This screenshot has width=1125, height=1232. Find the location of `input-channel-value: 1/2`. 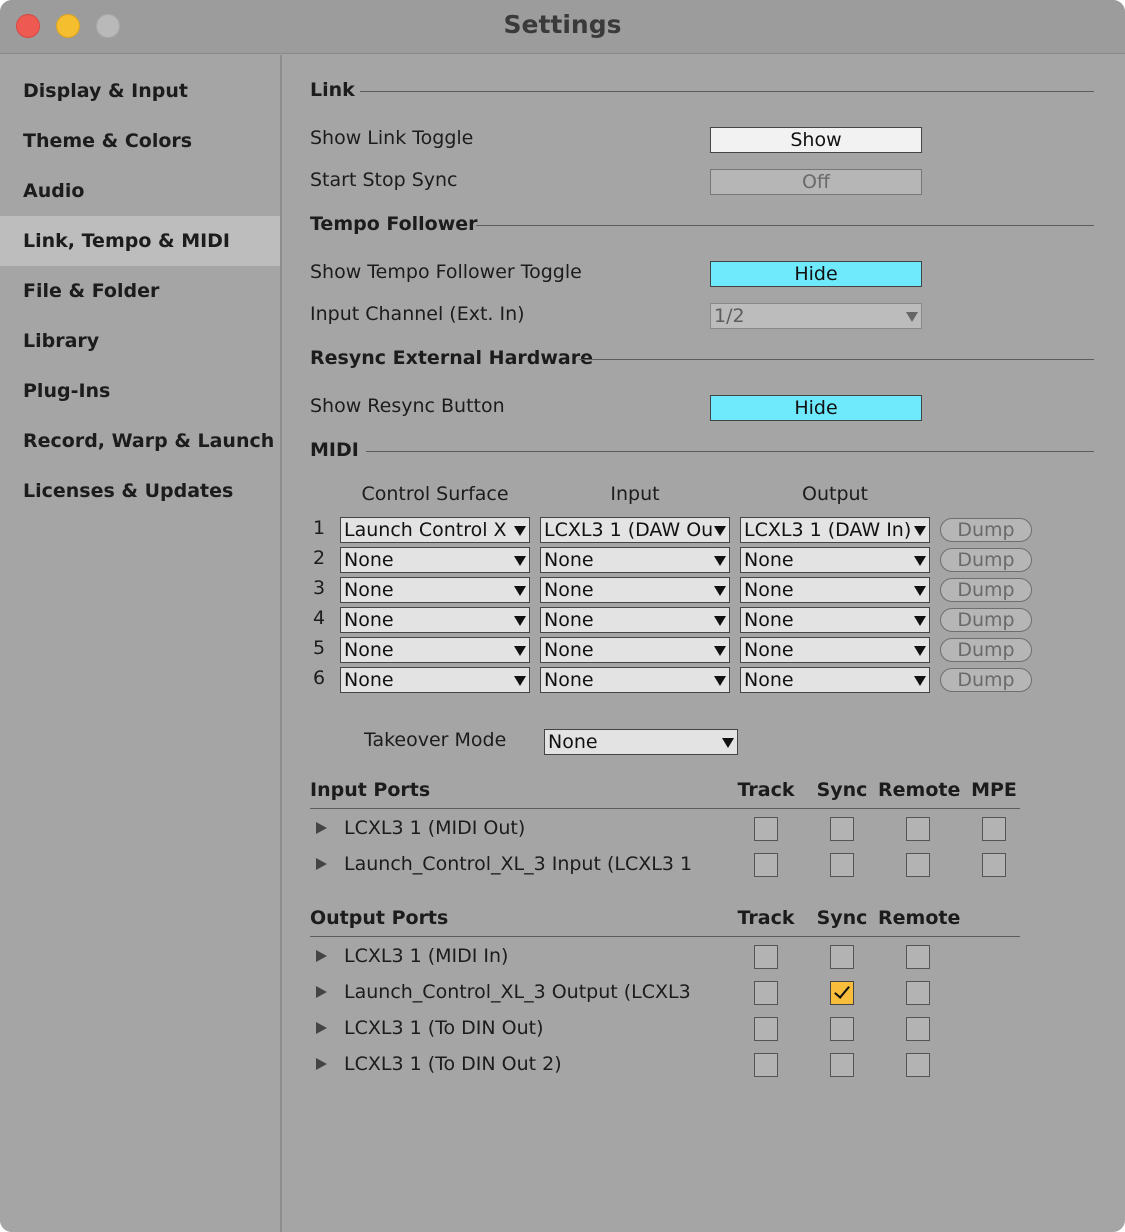

input-channel-value: 1/2 is located at coordinates (729, 316).